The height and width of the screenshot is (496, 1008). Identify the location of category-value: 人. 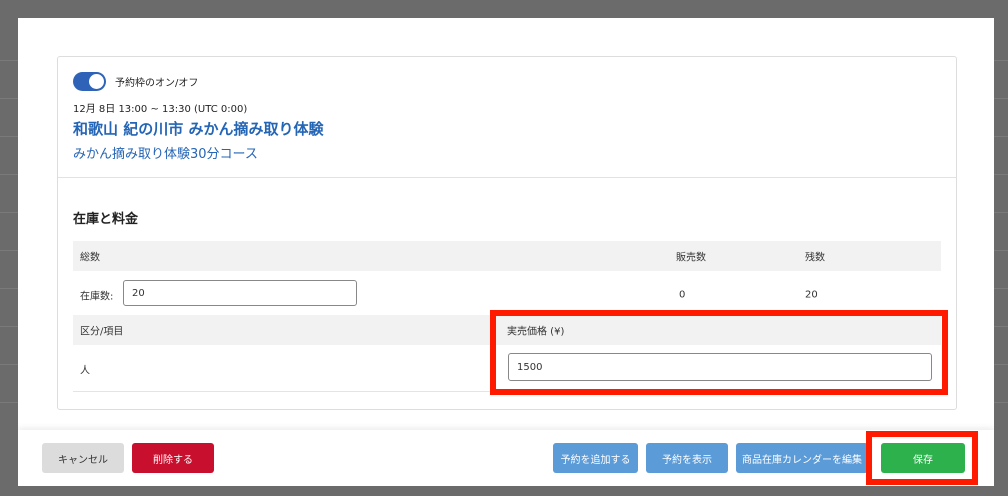
(85, 371).